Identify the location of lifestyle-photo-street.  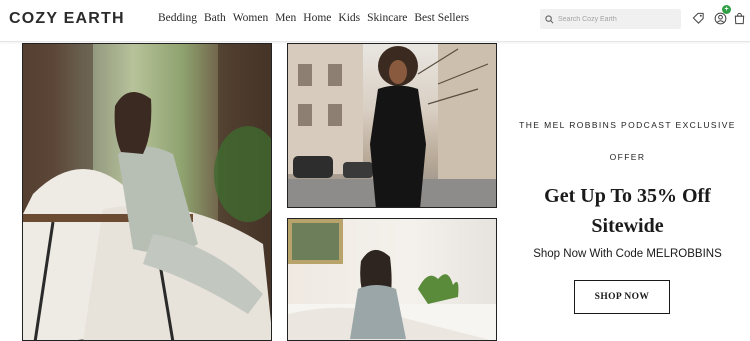
(392, 125).